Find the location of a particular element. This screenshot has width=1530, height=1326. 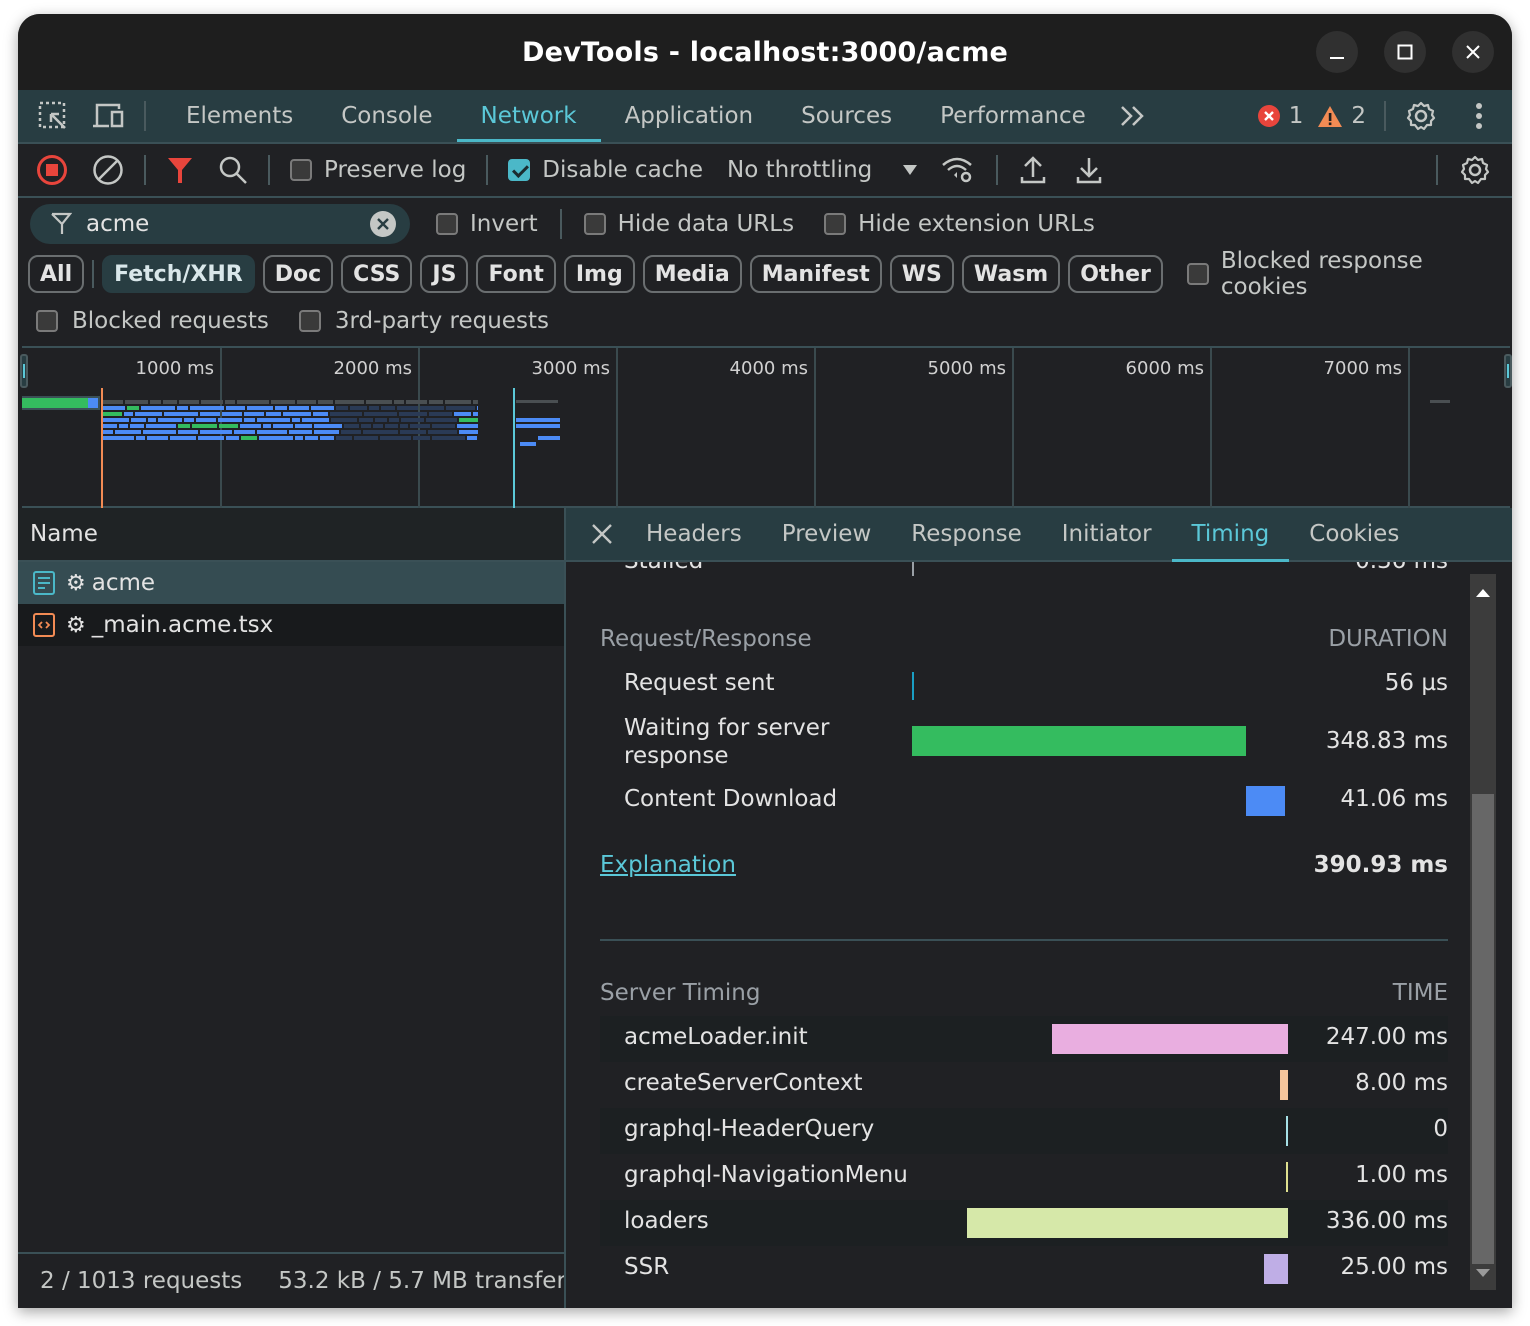

more-tabs-button is located at coordinates (1133, 116).